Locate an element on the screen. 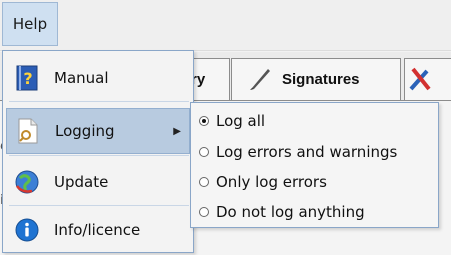 The height and width of the screenshot is (255, 451). log-option-errors-warnings: Log errors and warnings is located at coordinates (298, 152).